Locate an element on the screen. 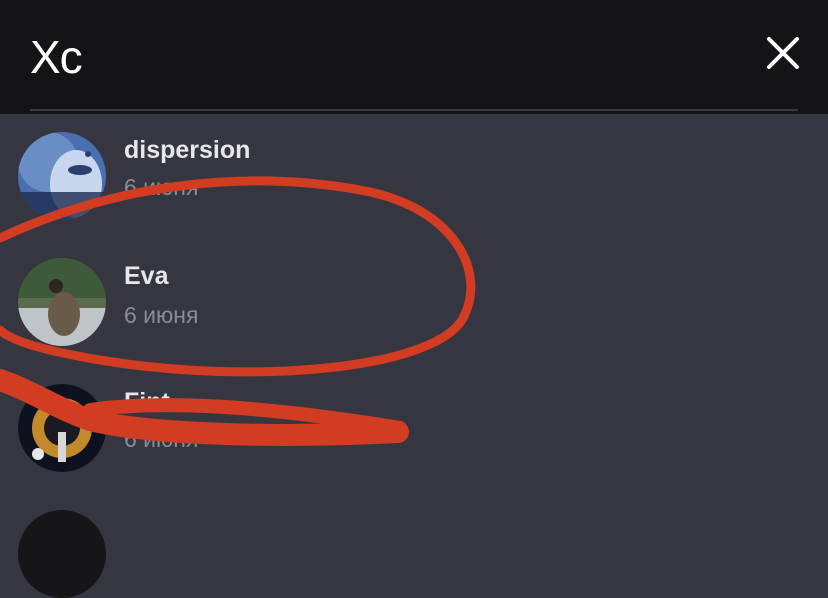 Image resolution: width=828 pixels, height=598 pixels. list-item-name: Eva is located at coordinates (146, 276).